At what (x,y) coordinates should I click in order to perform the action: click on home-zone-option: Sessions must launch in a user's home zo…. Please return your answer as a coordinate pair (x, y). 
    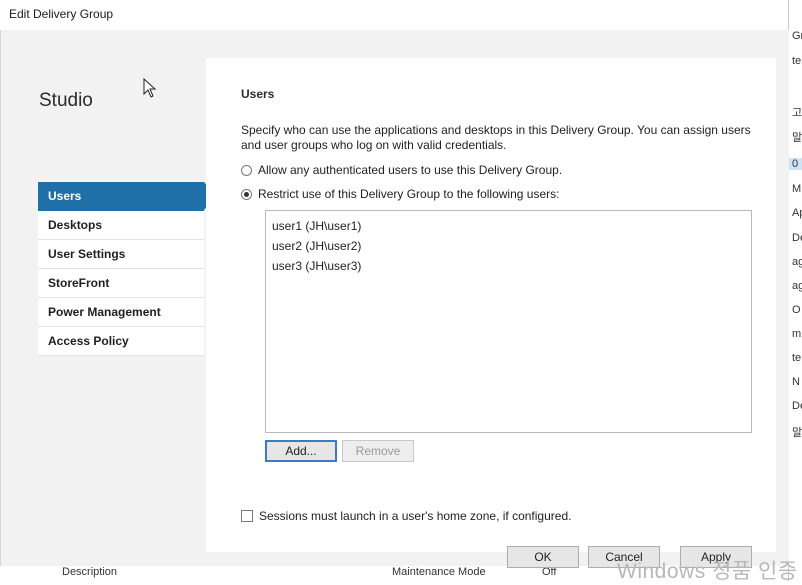
    Looking at the image, I should click on (406, 516).